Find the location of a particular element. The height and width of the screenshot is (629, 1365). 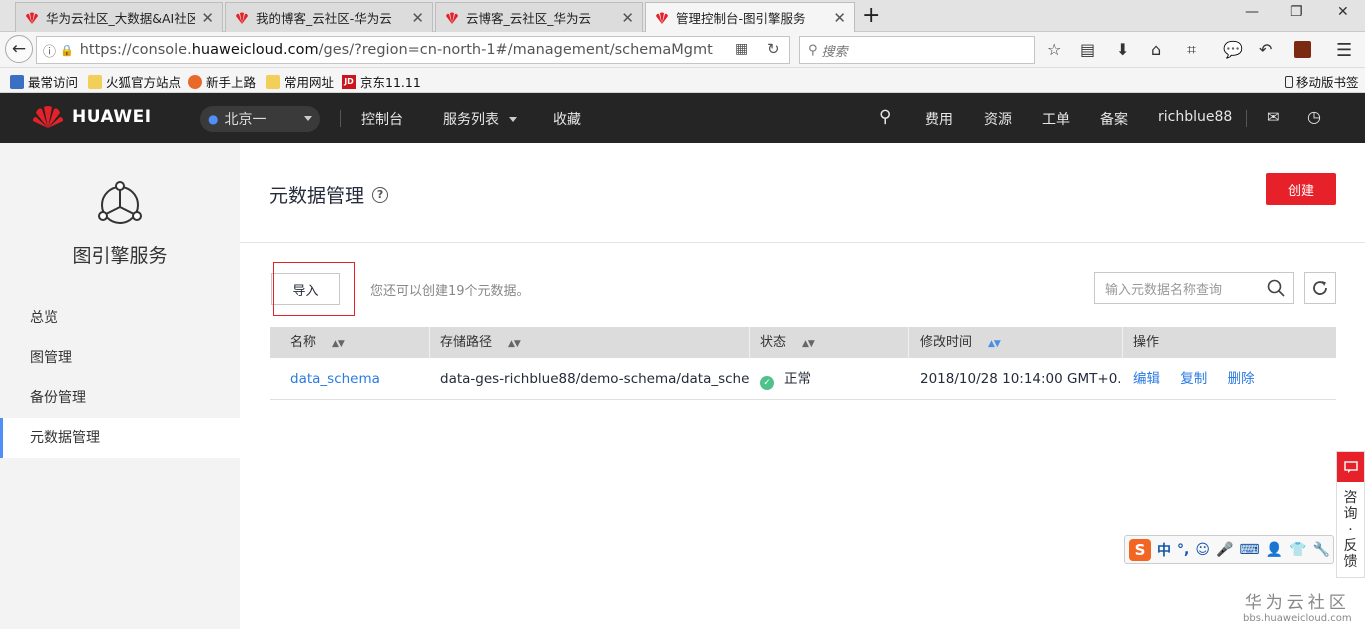

nav-filing: 备案 is located at coordinates (1114, 119).